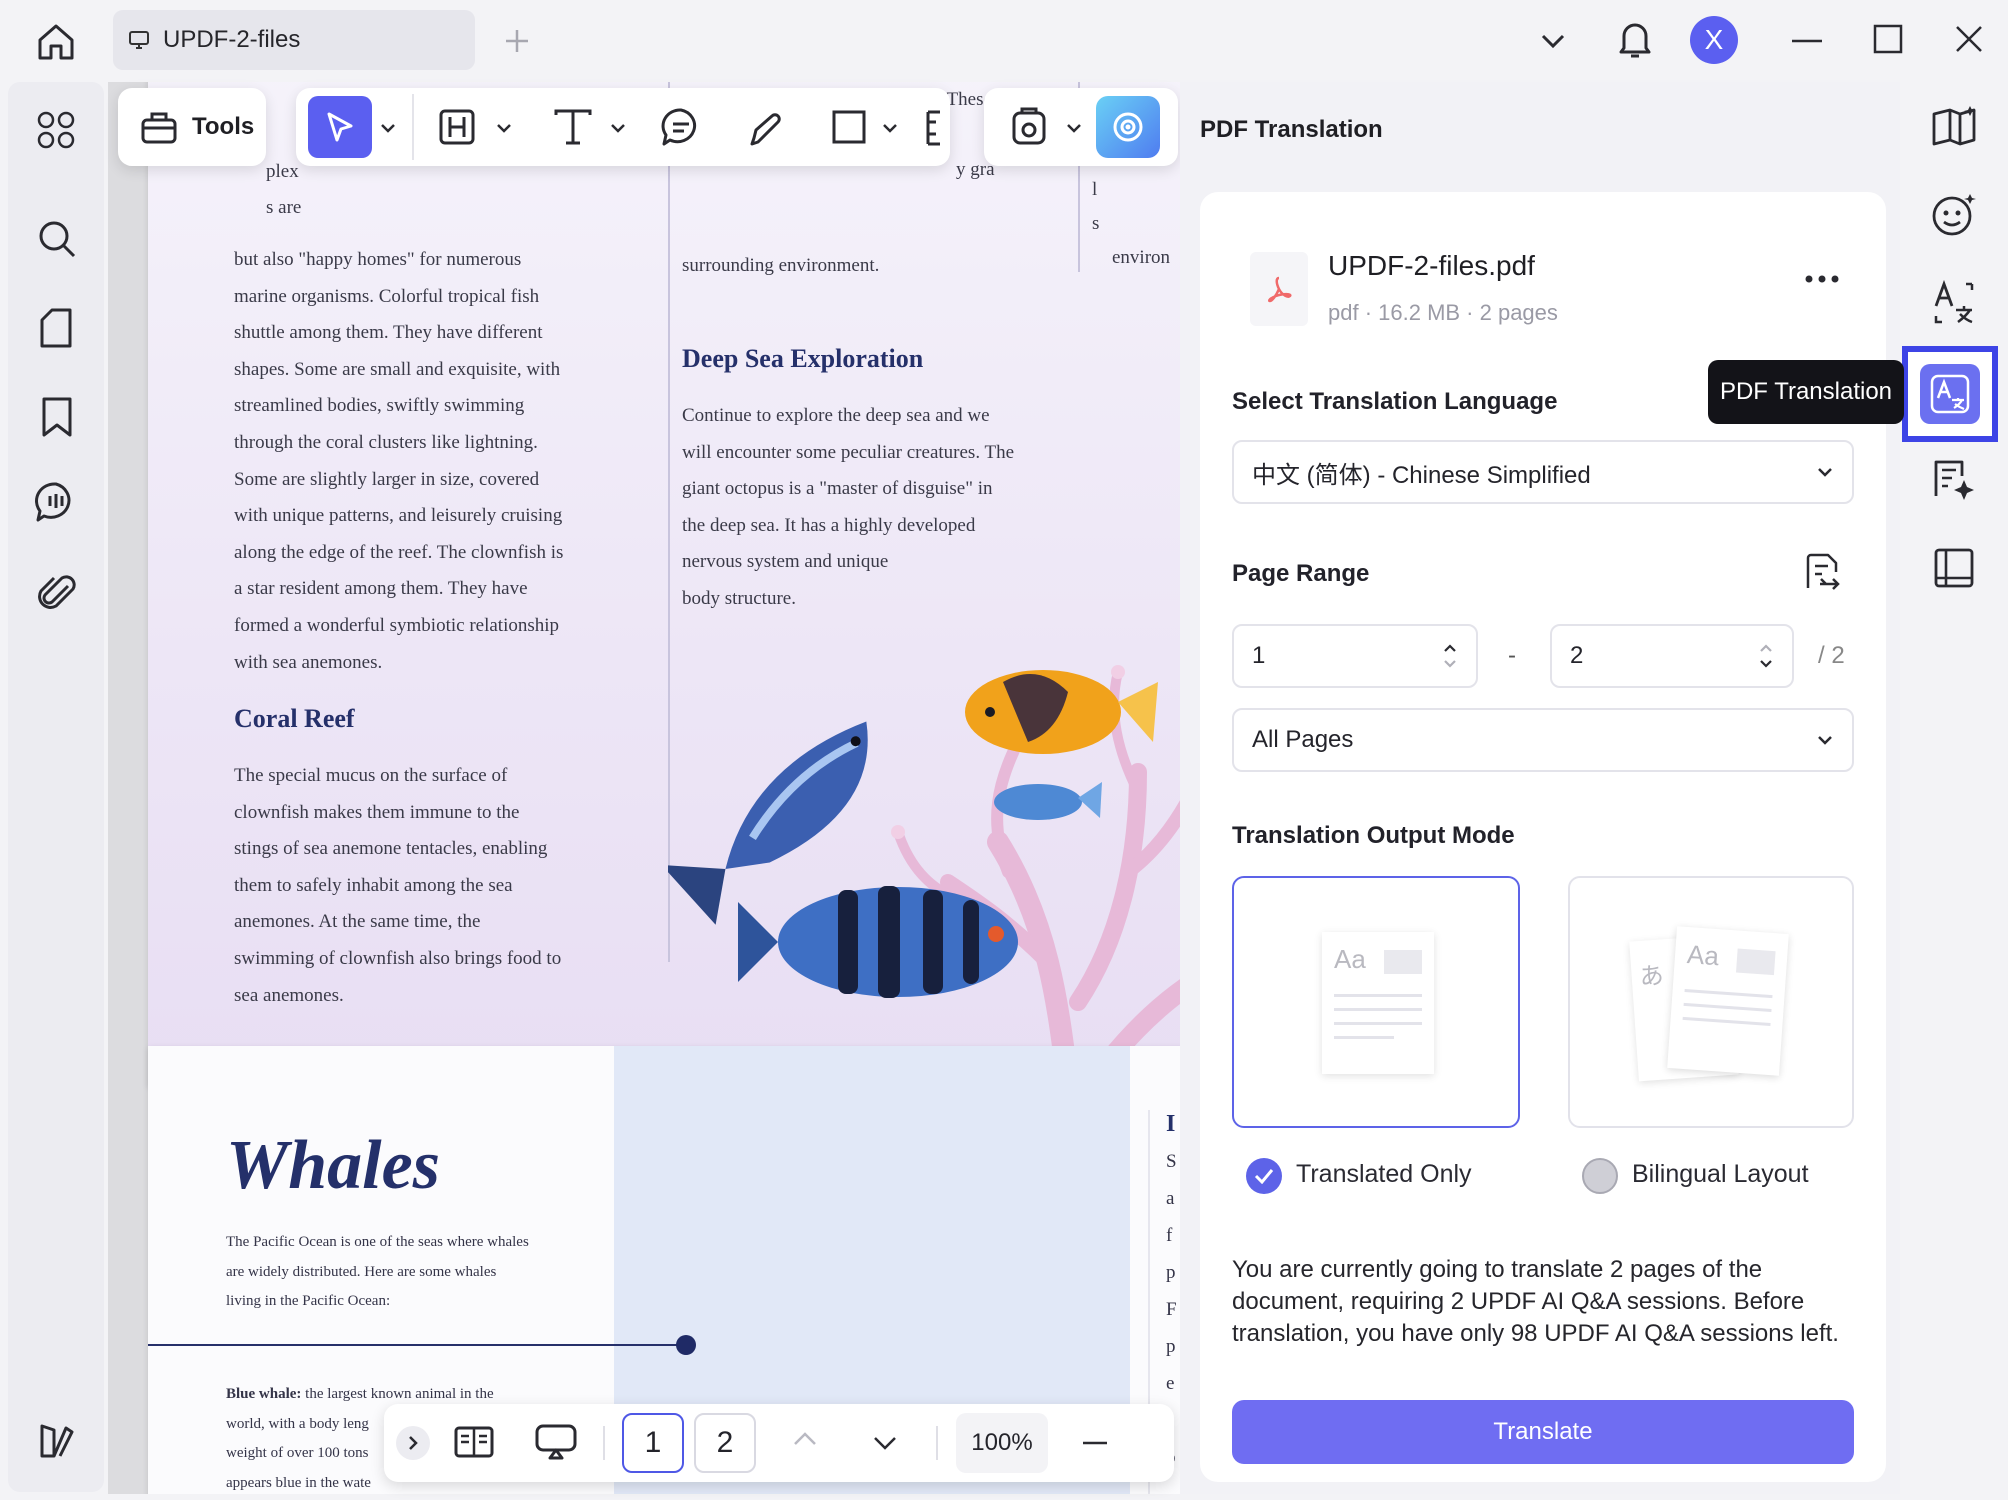  Describe the element at coordinates (1431, 265) in the screenshot. I see `file-name: UPDF-2-files.pdf` at that location.